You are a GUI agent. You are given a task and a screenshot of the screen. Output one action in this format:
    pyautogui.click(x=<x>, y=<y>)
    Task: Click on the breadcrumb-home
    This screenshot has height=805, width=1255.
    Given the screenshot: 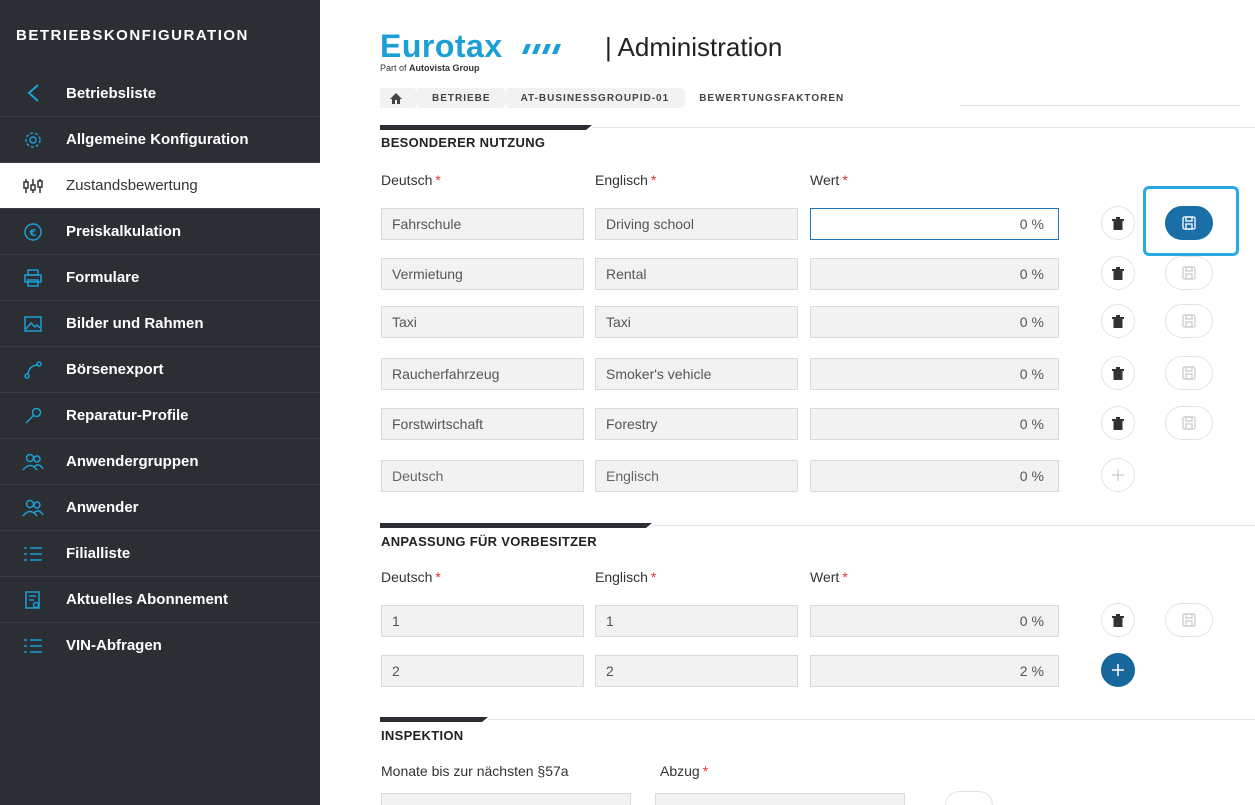 What is the action you would take?
    pyautogui.click(x=402, y=98)
    